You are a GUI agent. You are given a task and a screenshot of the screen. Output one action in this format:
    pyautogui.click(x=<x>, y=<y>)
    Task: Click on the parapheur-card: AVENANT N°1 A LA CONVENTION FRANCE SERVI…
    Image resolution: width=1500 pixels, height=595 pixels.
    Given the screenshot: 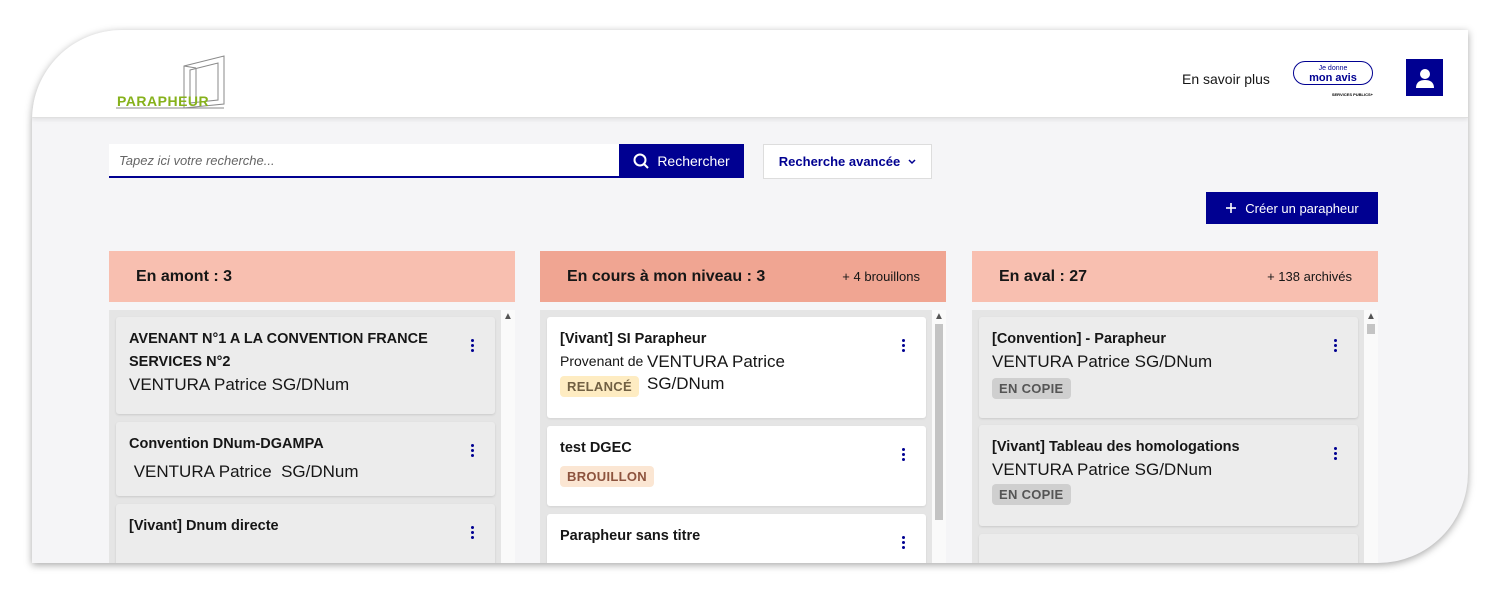 What is the action you would take?
    pyautogui.click(x=305, y=365)
    